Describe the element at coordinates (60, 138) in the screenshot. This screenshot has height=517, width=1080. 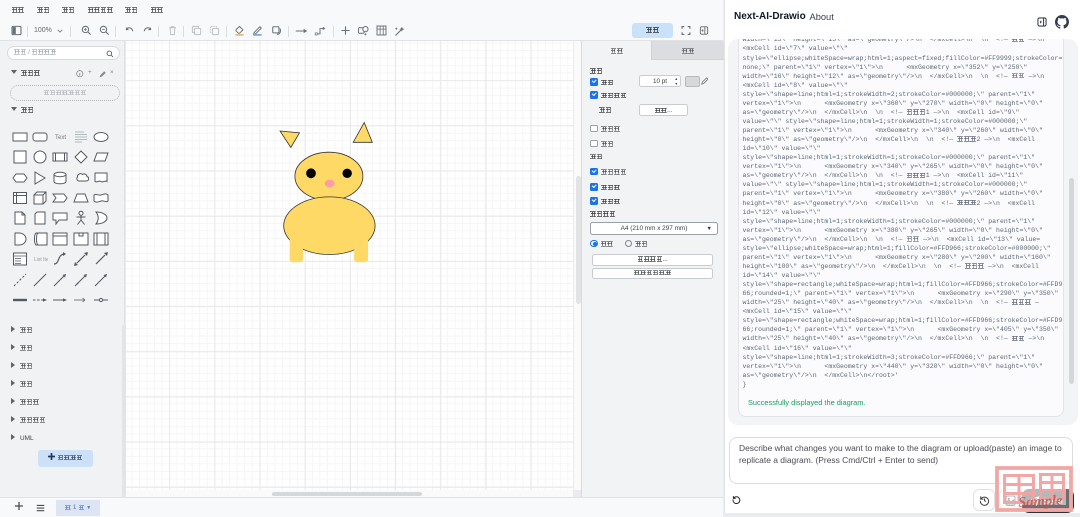
I see `svg-text: Text` at that location.